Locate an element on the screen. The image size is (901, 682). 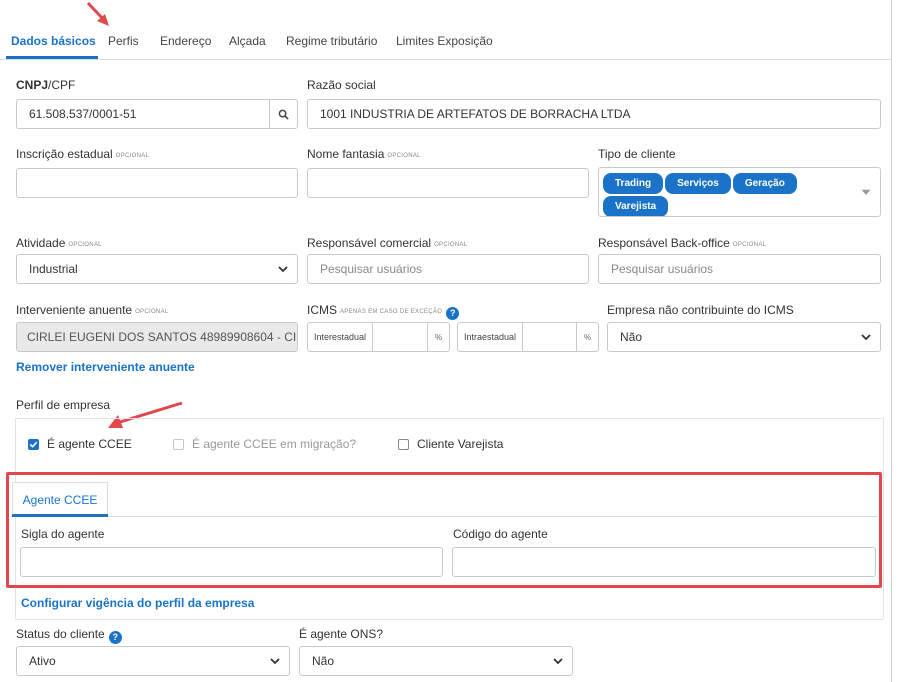
tab-perfis: Perfis is located at coordinates (123, 41).